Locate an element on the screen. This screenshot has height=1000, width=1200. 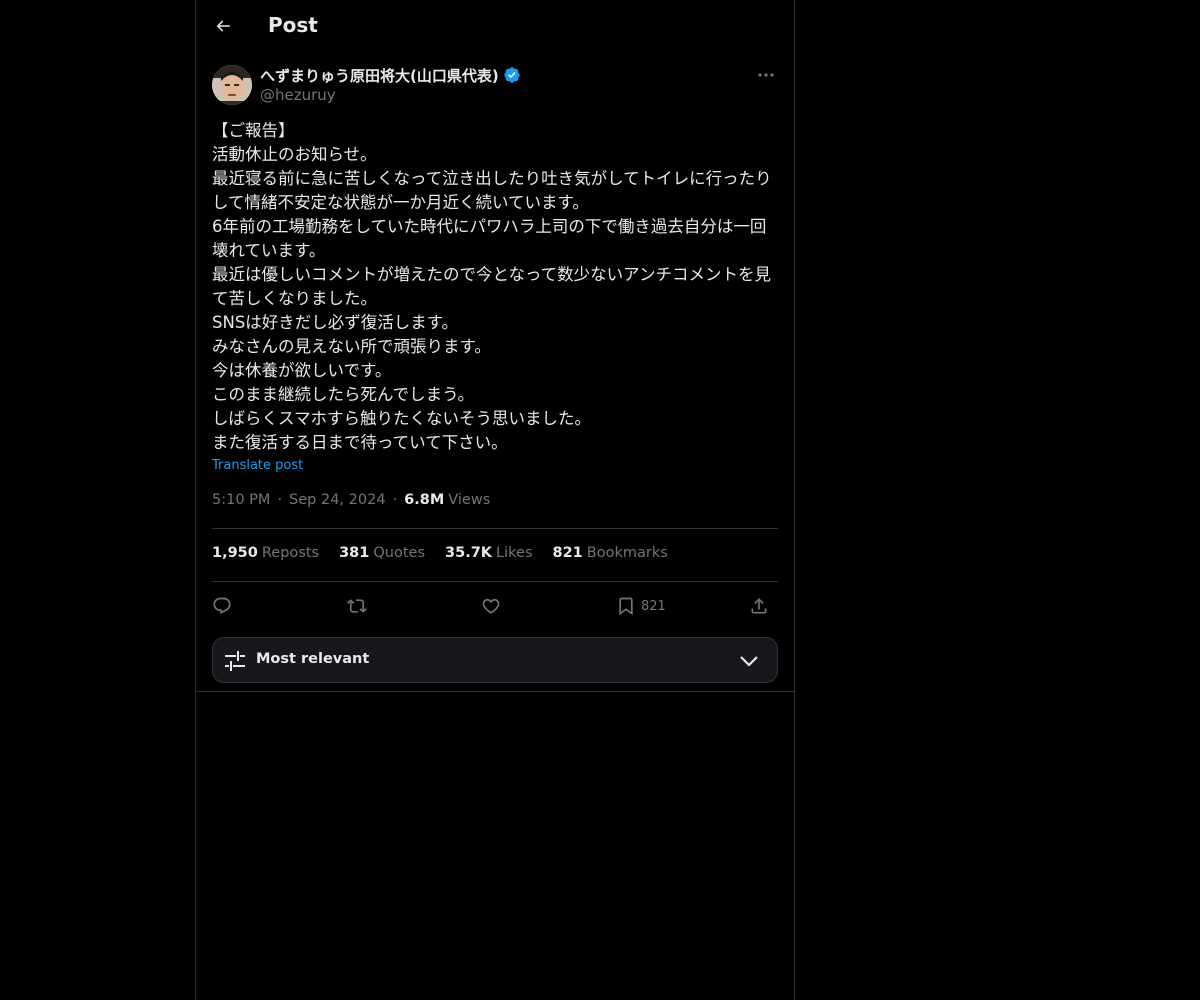
action-bar: 821 is located at coordinates (495, 606).